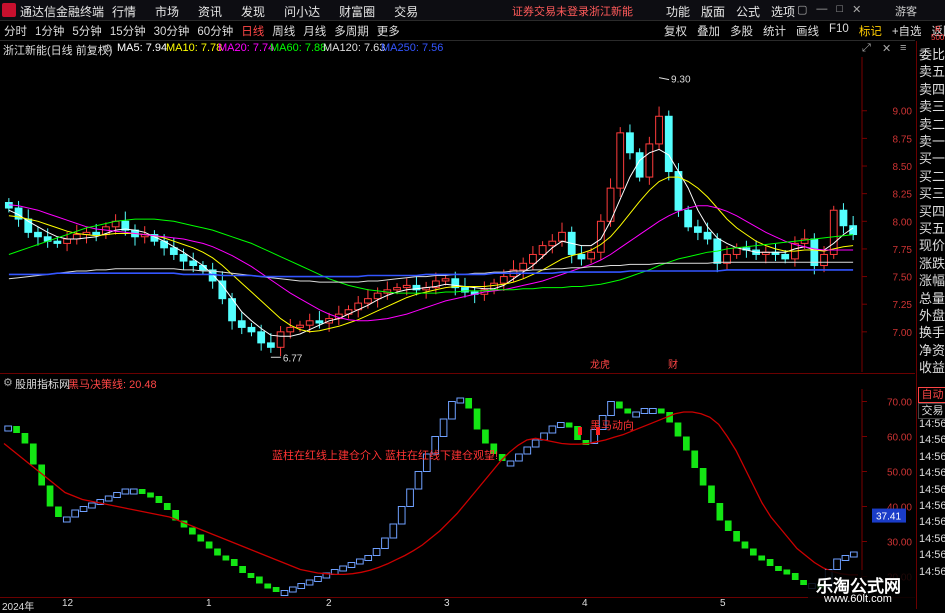  Describe the element at coordinates (274, 11) in the screenshot. I see `main-menu: 行情 市场 资讯 发现 问小达 财富圈 交易` at that location.